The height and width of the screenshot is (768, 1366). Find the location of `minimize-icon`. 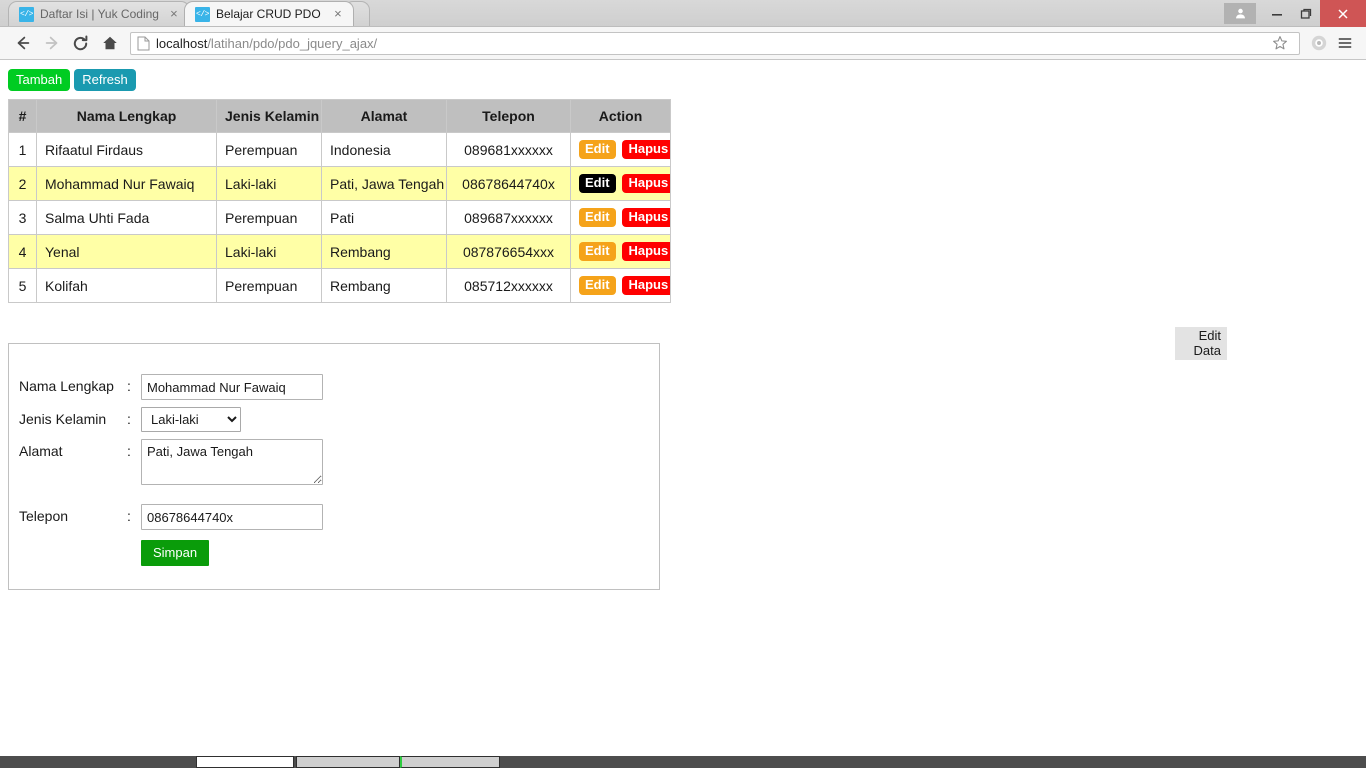

minimize-icon is located at coordinates (1276, 14).